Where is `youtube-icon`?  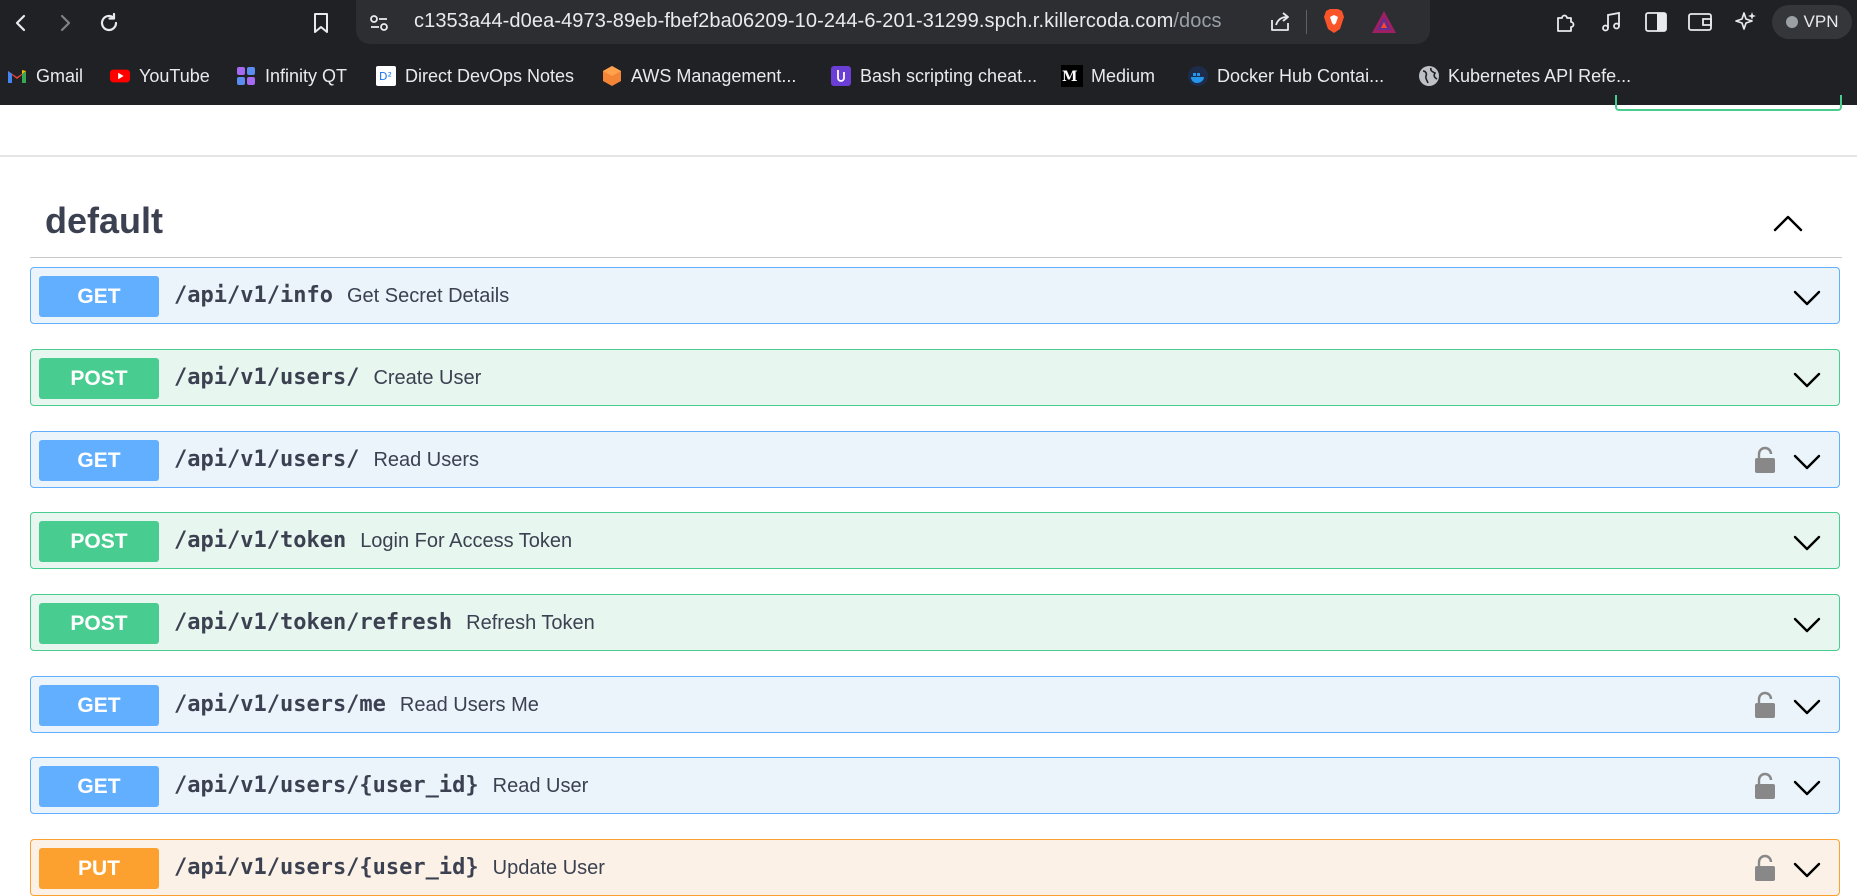 youtube-icon is located at coordinates (120, 76).